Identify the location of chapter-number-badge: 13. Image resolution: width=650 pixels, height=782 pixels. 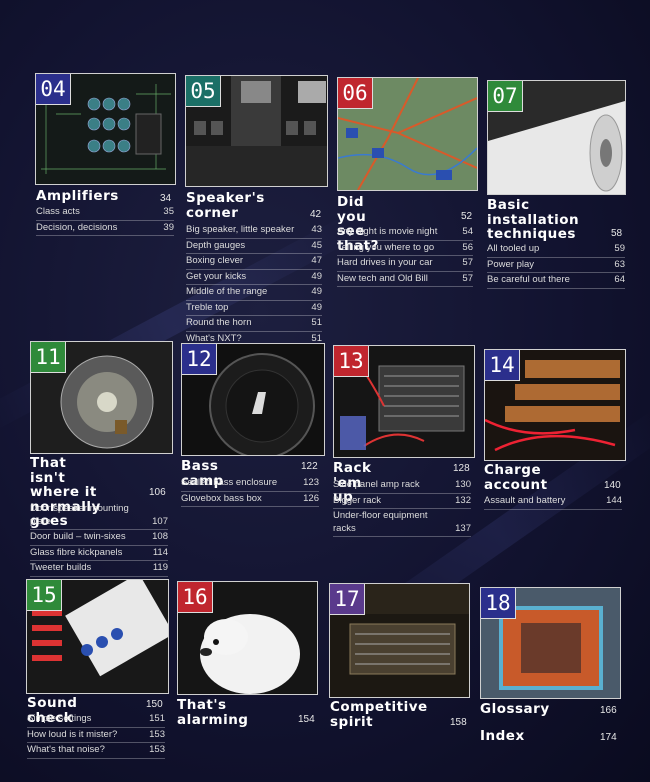
(351, 361).